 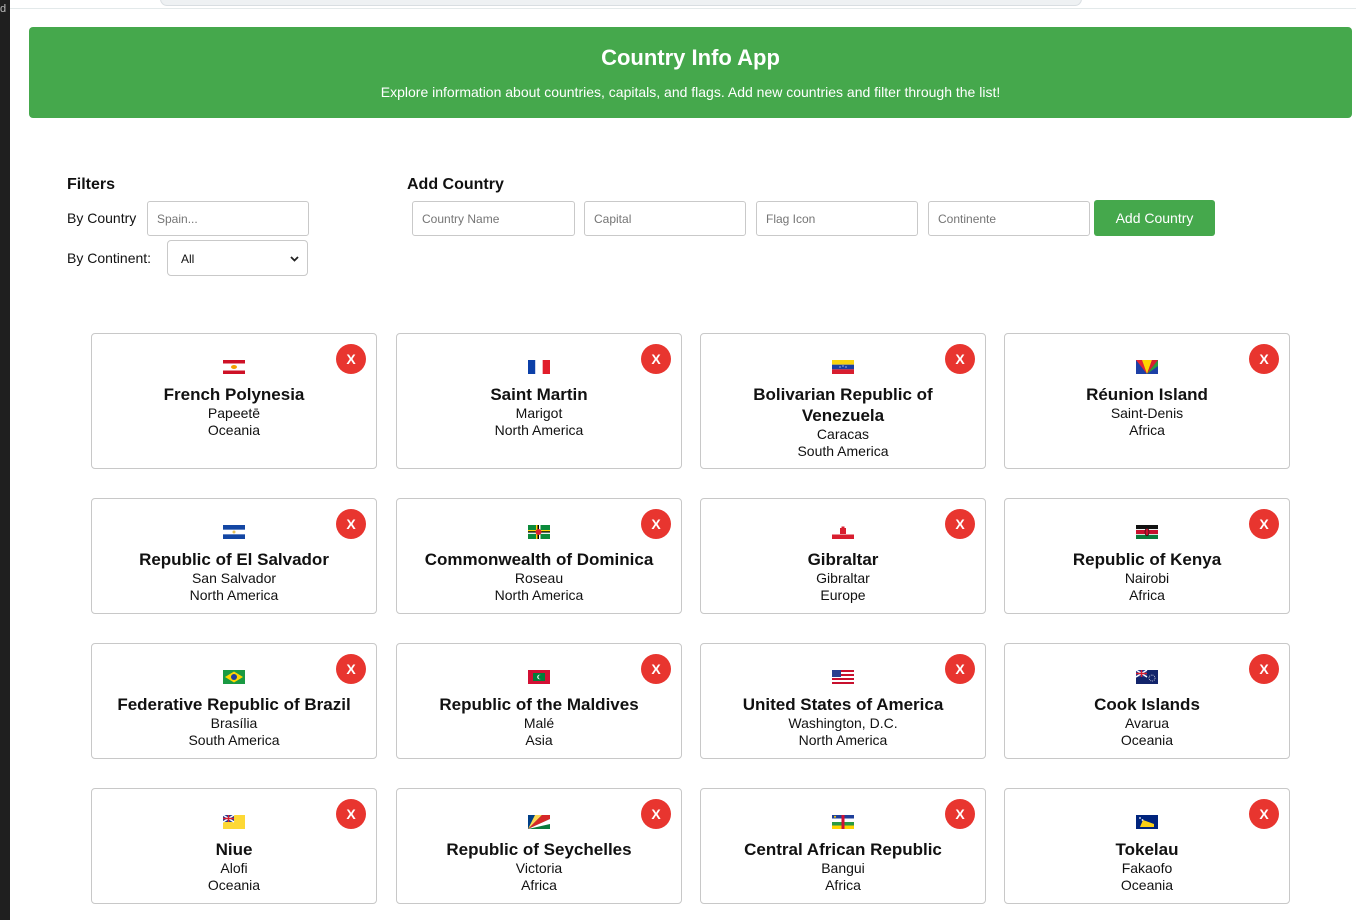 I want to click on country-card: X Saint Martin Marigot North America, so click(x=539, y=401).